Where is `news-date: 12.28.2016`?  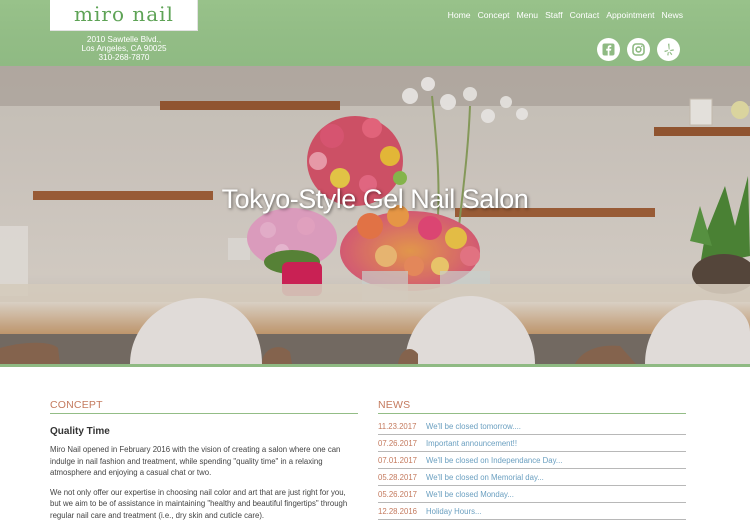
news-date: 12.28.2016 is located at coordinates (398, 511).